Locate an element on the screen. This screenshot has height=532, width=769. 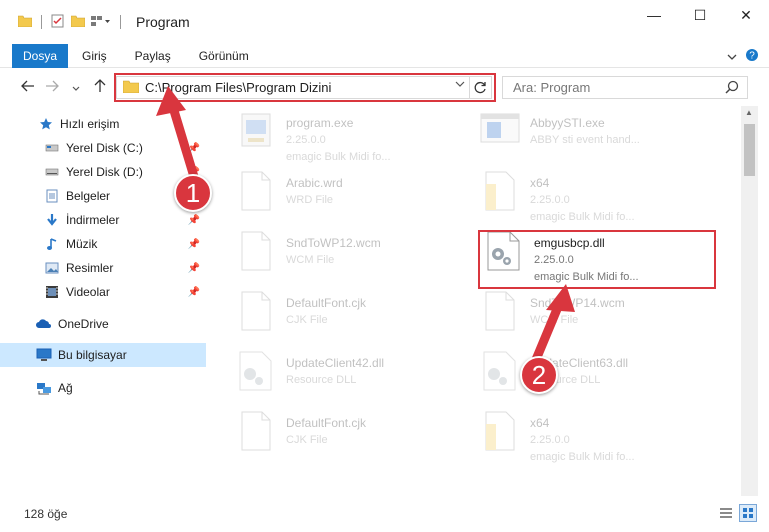
search-icon is located at coordinates (732, 88).